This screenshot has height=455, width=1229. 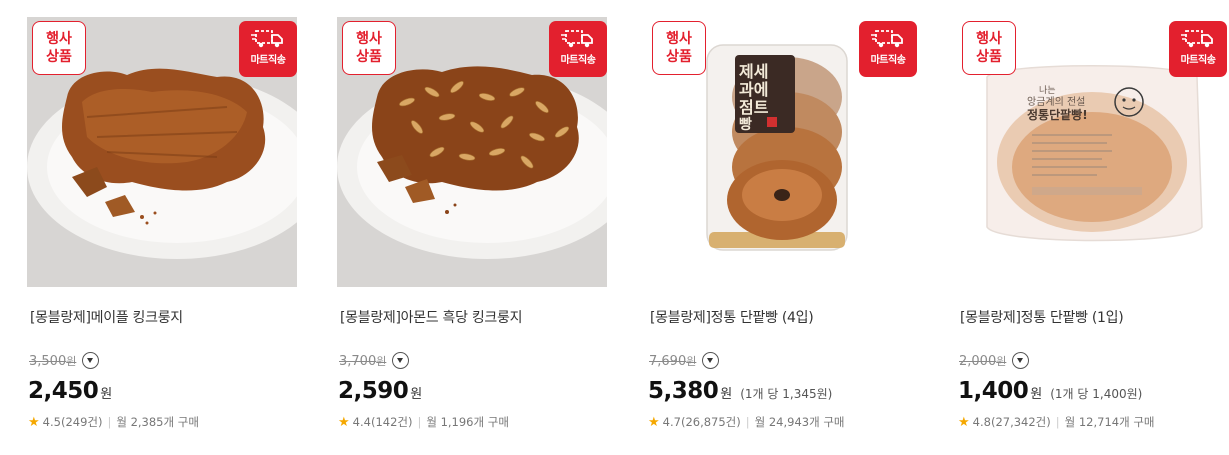 I want to click on product-name: [몽블랑제]정통 단팥빵 (4입), so click(x=732, y=317).